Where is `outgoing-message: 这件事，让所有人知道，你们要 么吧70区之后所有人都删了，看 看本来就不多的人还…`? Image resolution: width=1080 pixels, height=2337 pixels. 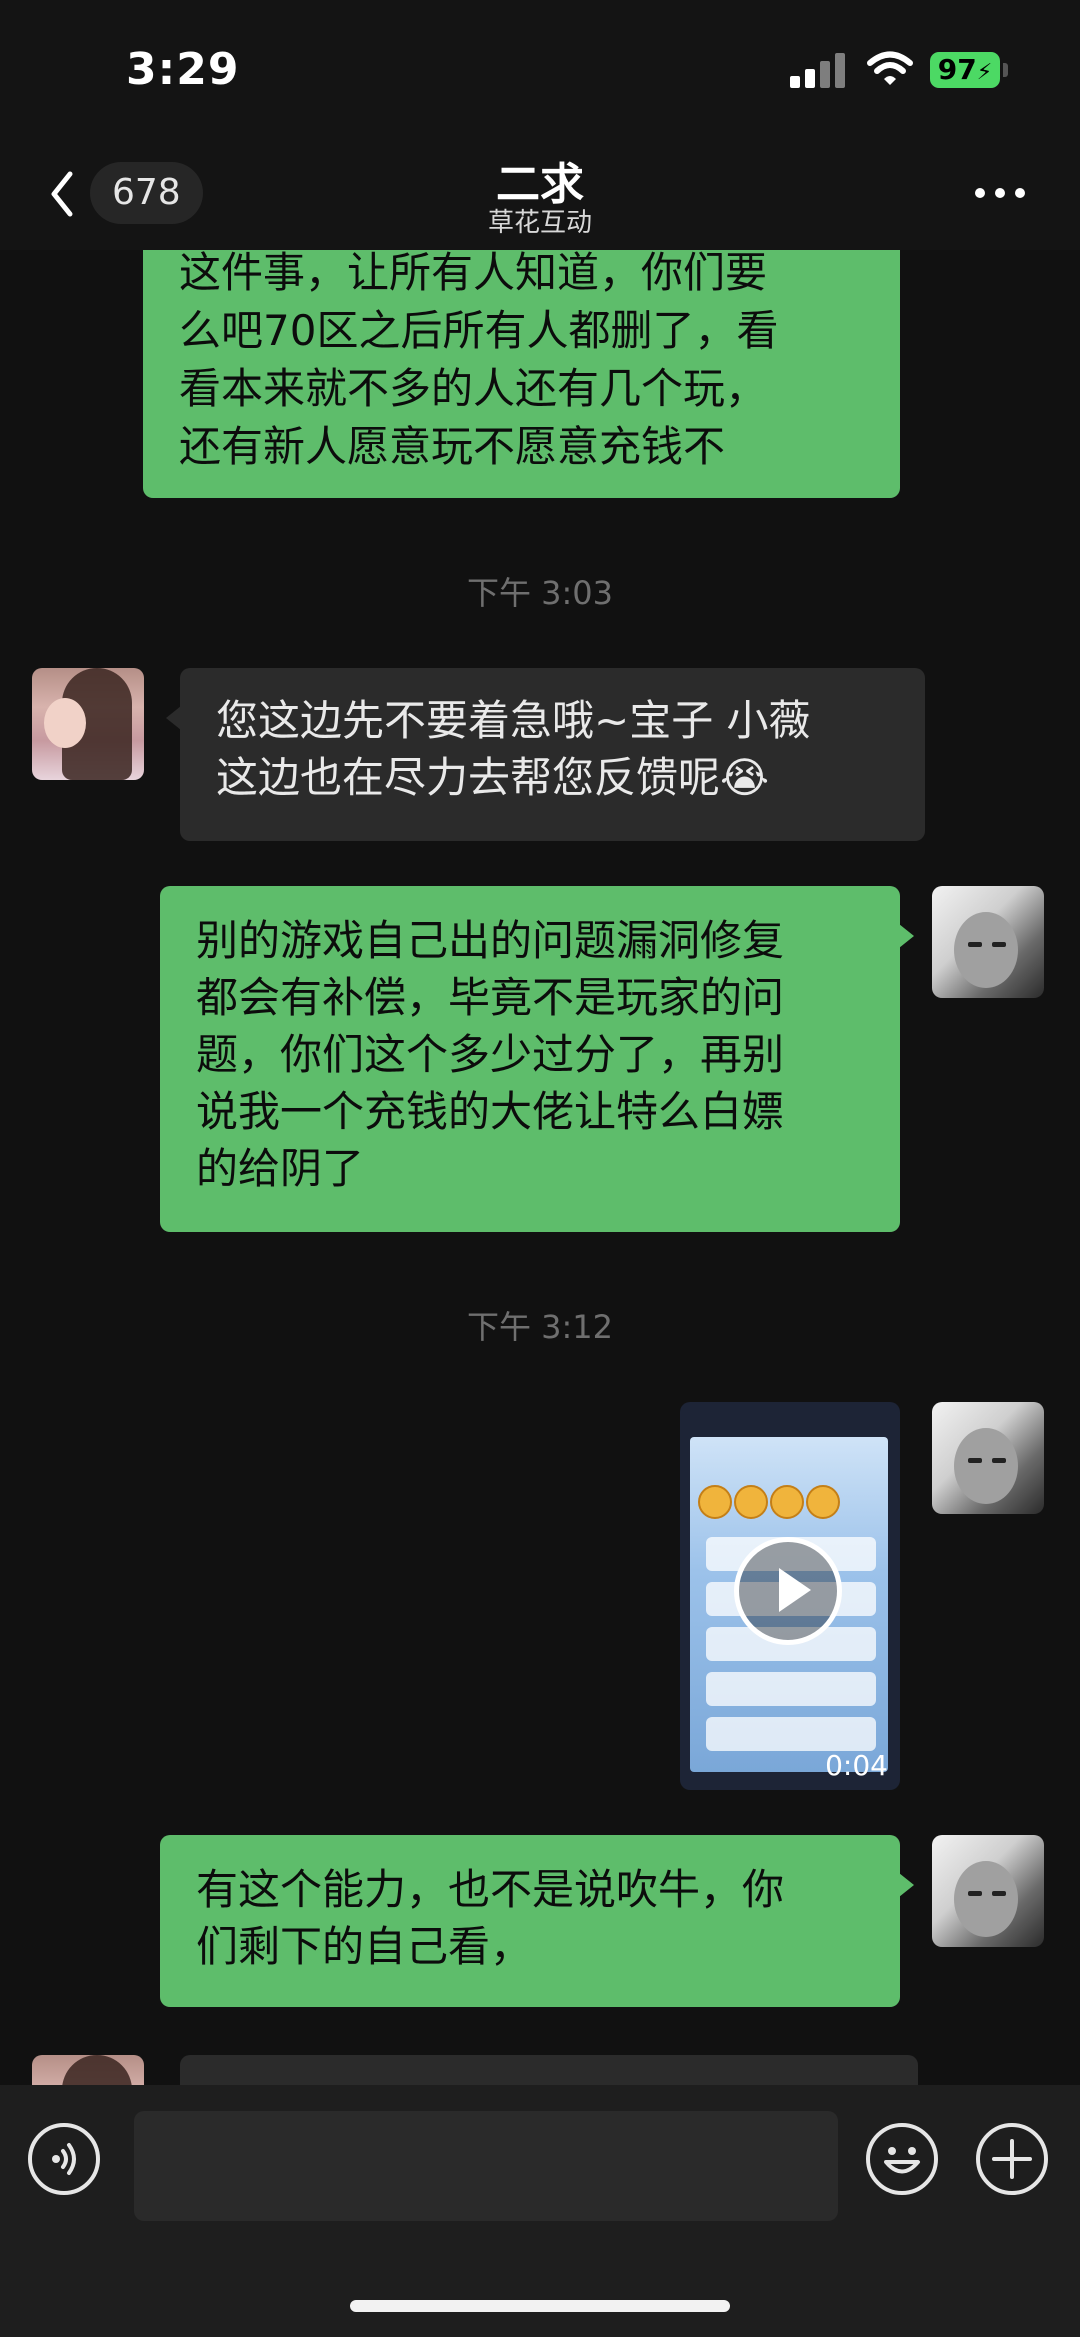 outgoing-message: 这件事，让所有人知道，你们要 么吧70区之后所有人都删了，看 看本来就不多的人还… is located at coordinates (521, 374).